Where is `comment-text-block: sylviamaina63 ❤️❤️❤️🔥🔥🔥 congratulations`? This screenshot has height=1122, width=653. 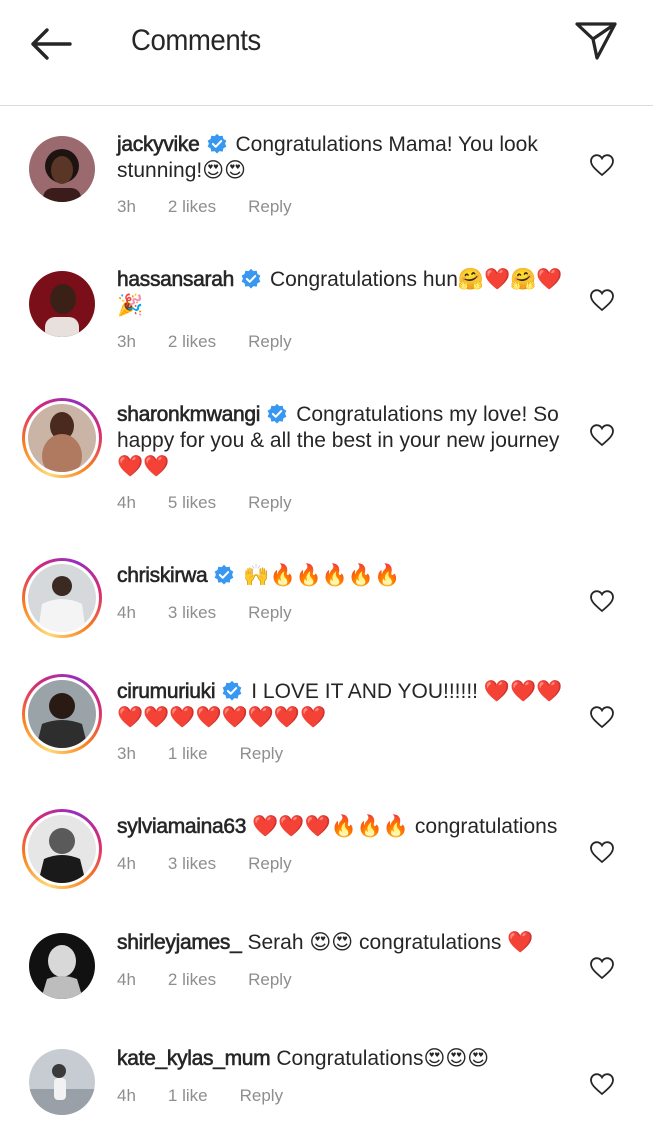 comment-text-block: sylviamaina63 ❤️❤️❤️🔥🔥🔥 congratulations is located at coordinates (342, 827).